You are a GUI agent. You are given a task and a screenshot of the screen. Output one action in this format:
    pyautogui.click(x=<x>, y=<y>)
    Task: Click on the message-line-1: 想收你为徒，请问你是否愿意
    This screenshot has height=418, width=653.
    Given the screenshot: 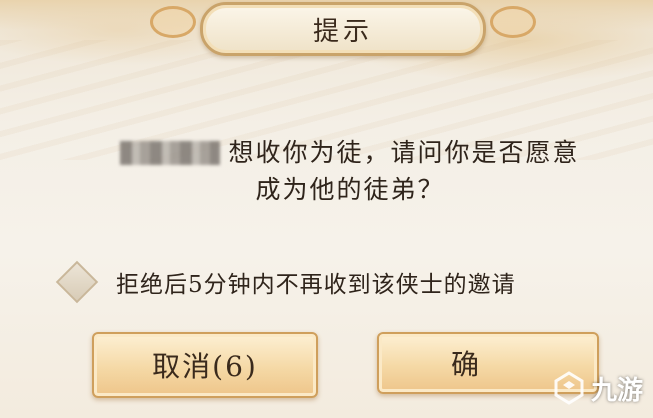 What is the action you would take?
    pyautogui.click(x=350, y=152)
    